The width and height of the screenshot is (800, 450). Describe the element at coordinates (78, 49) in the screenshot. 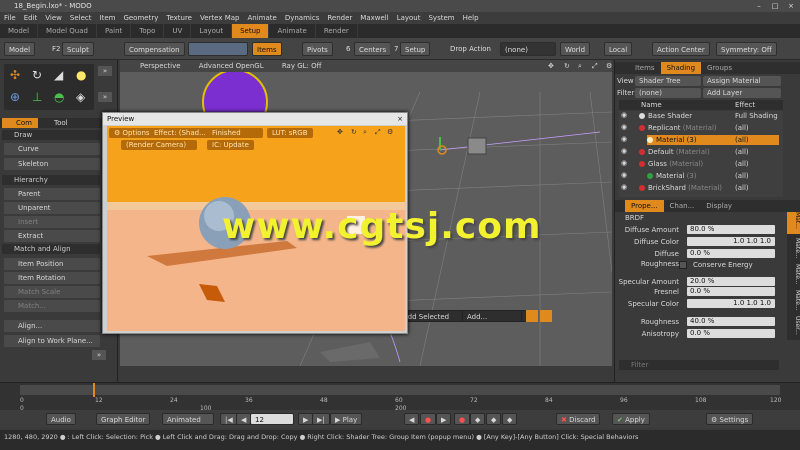

I see `sculpt-button: Sculpt` at that location.